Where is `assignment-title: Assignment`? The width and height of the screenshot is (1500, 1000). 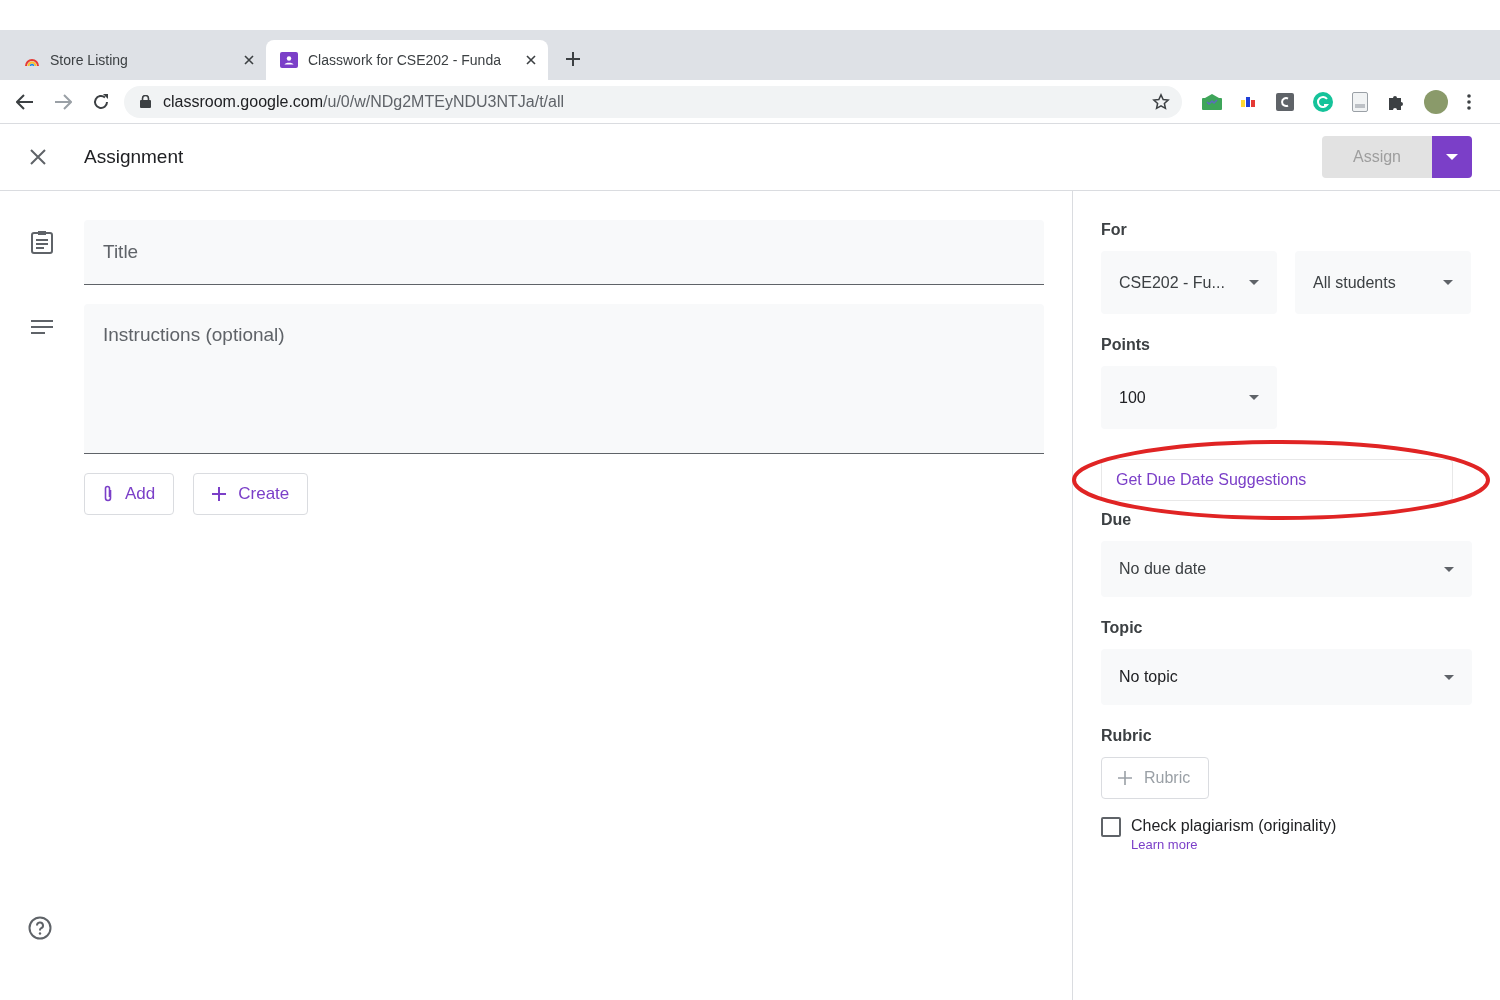
assignment-title: Assignment is located at coordinates (134, 157).